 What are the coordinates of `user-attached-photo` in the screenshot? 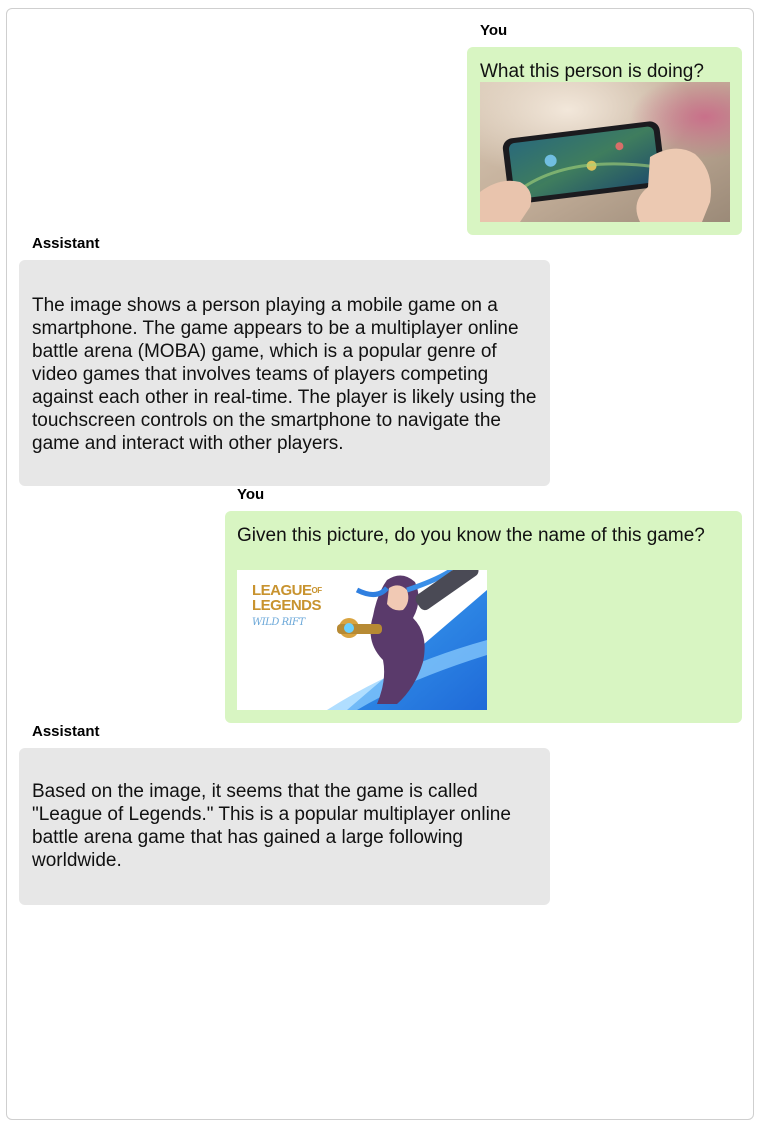 It's located at (605, 152).